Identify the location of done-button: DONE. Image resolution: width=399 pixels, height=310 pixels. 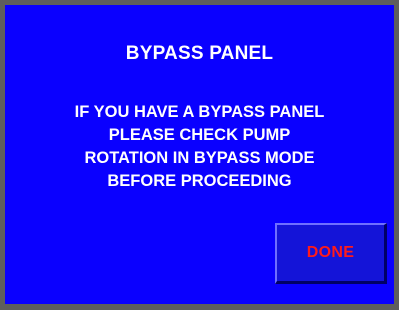
(331, 253).